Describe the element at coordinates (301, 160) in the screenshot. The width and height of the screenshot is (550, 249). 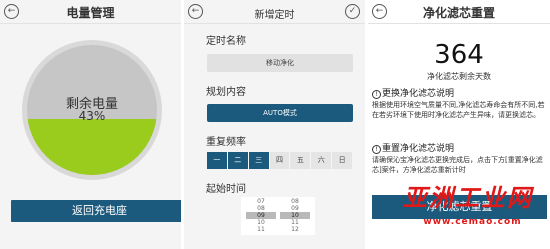
I see `weekday-toggle: 五` at that location.